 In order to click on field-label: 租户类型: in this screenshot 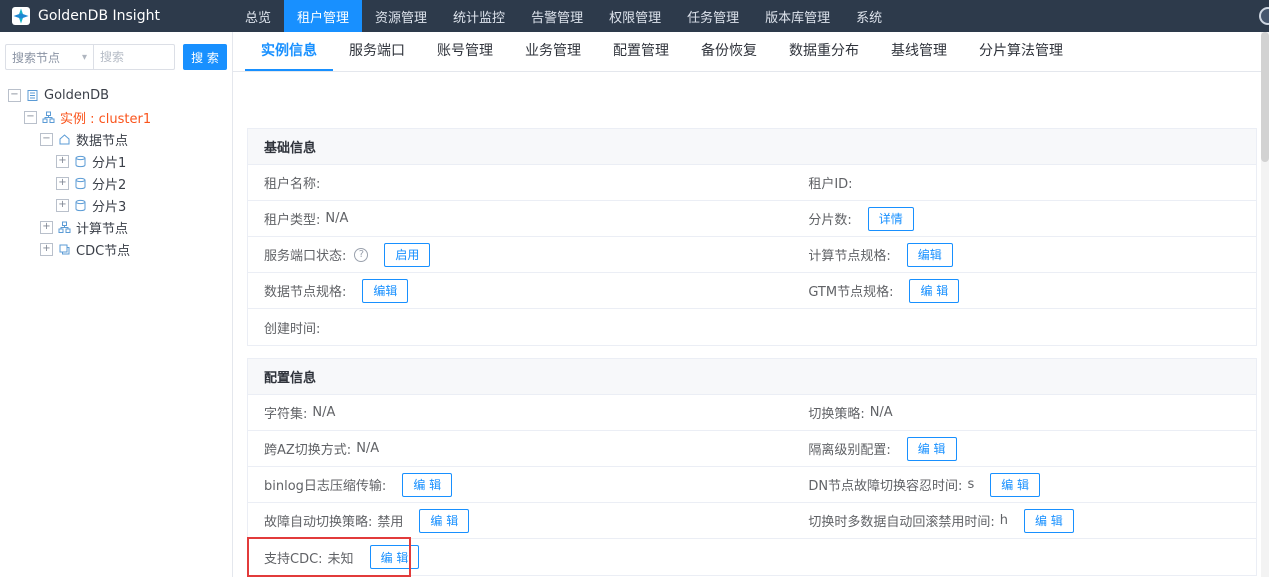, I will do `click(292, 220)`.